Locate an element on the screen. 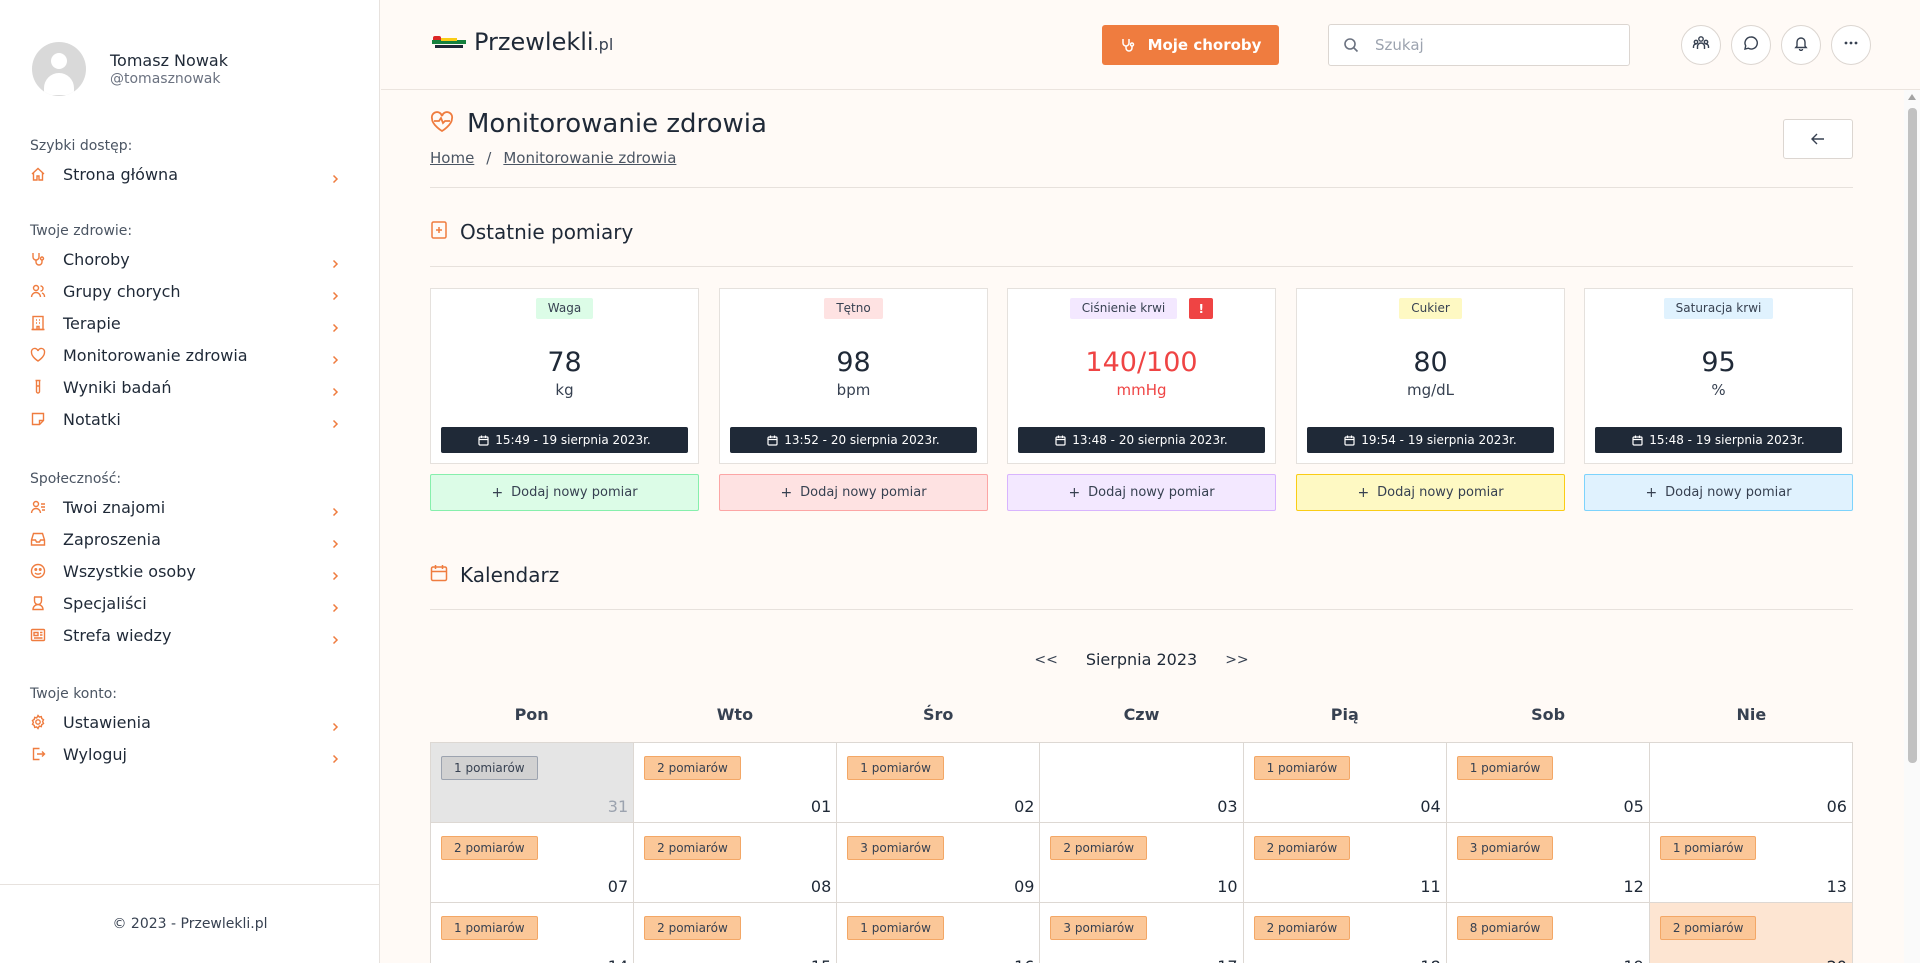  sidebar-item-monitorowanie-zdrowia: Monitorowanie zdrowia is located at coordinates (185, 355).